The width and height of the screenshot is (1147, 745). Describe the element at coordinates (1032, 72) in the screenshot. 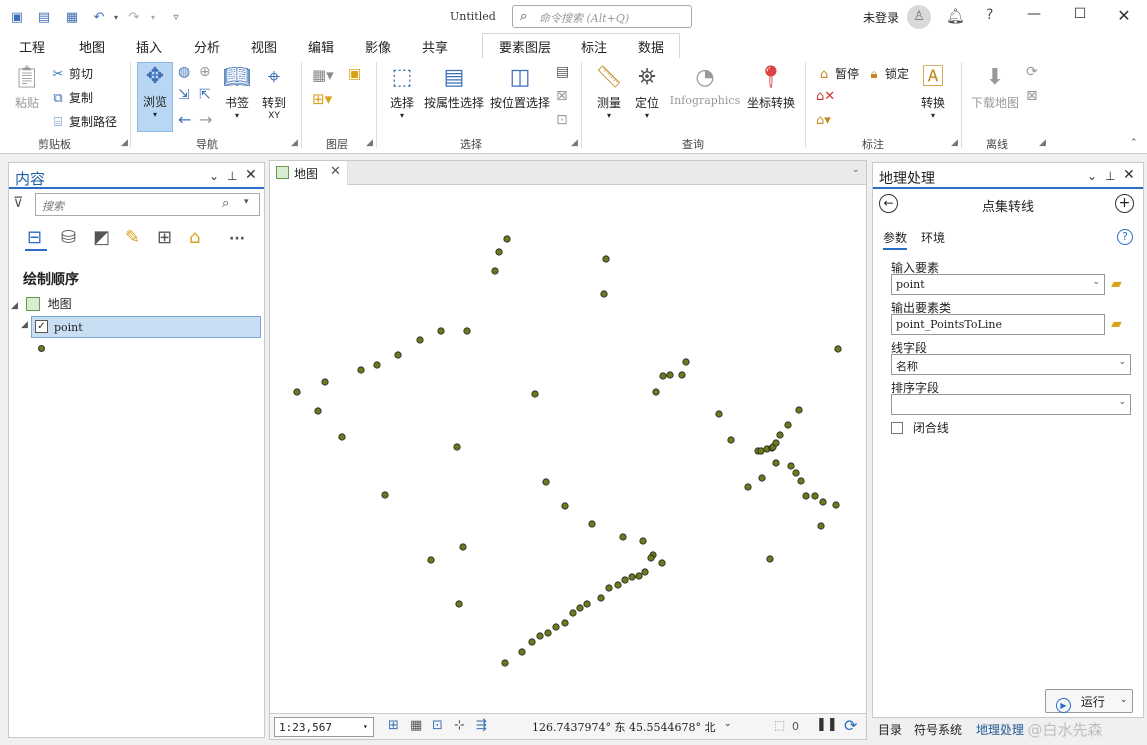

I see `sync-icon: ⟳` at that location.